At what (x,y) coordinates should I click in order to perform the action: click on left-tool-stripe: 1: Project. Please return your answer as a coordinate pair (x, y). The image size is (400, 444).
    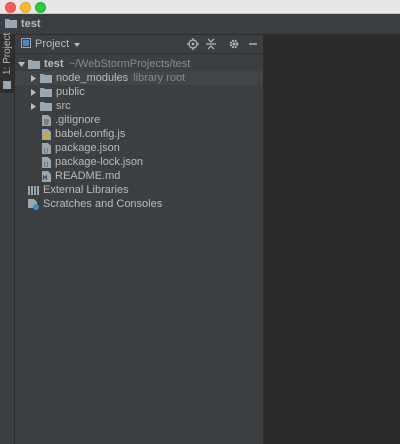
    Looking at the image, I should click on (7, 238).